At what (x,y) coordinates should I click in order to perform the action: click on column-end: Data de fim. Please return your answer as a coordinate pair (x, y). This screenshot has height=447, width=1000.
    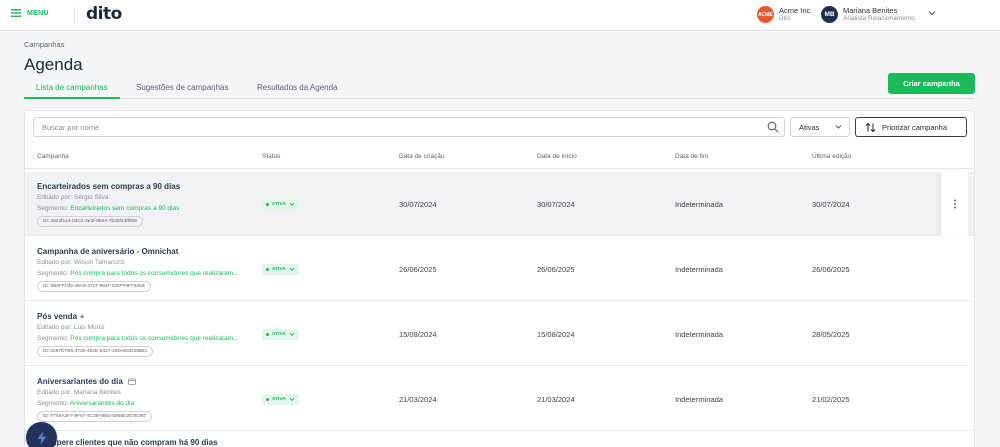
    Looking at the image, I should click on (691, 156).